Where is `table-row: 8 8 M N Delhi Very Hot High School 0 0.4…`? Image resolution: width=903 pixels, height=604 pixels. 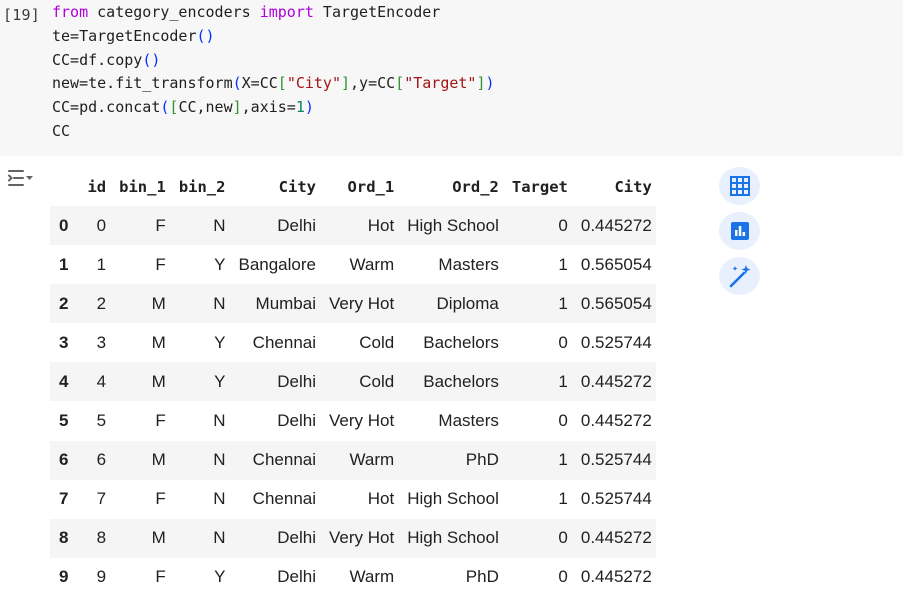
table-row: 8 8 M N Delhi Very Hot High School 0 0.4… is located at coordinates (353, 538).